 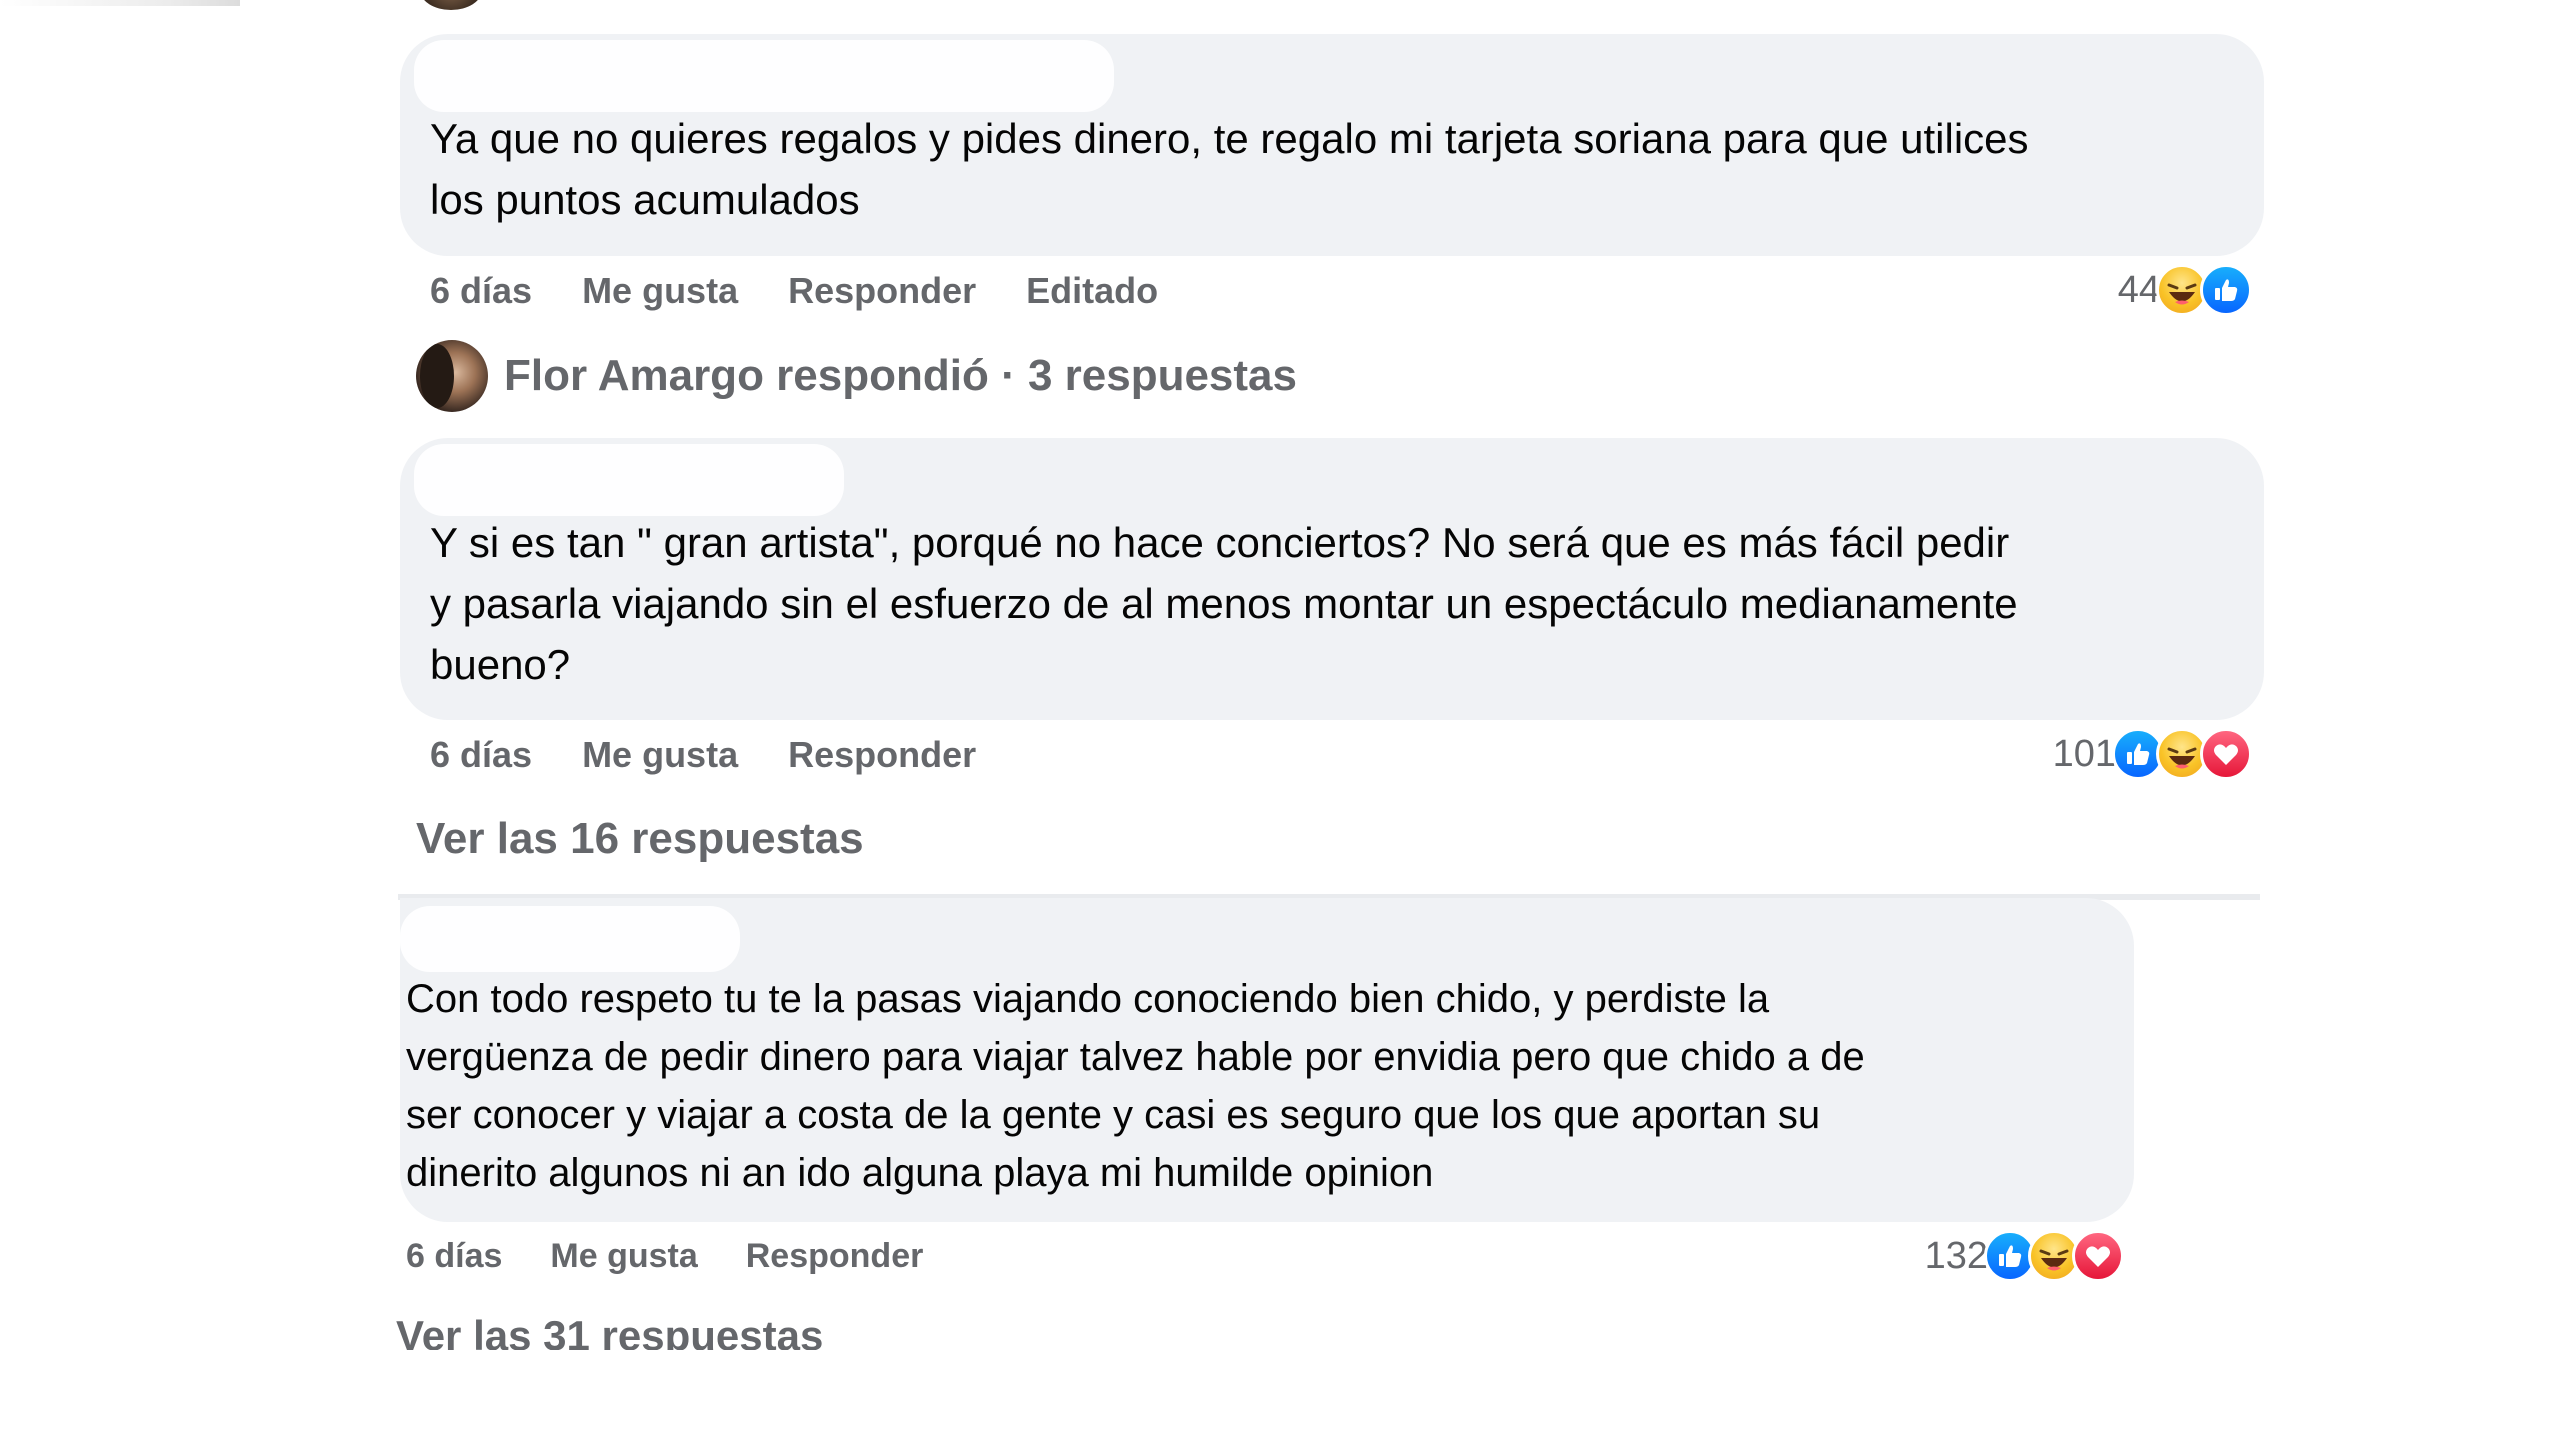 I want to click on replies-summary: Flor Amargo respondió · 3 respuestas, so click(x=856, y=376).